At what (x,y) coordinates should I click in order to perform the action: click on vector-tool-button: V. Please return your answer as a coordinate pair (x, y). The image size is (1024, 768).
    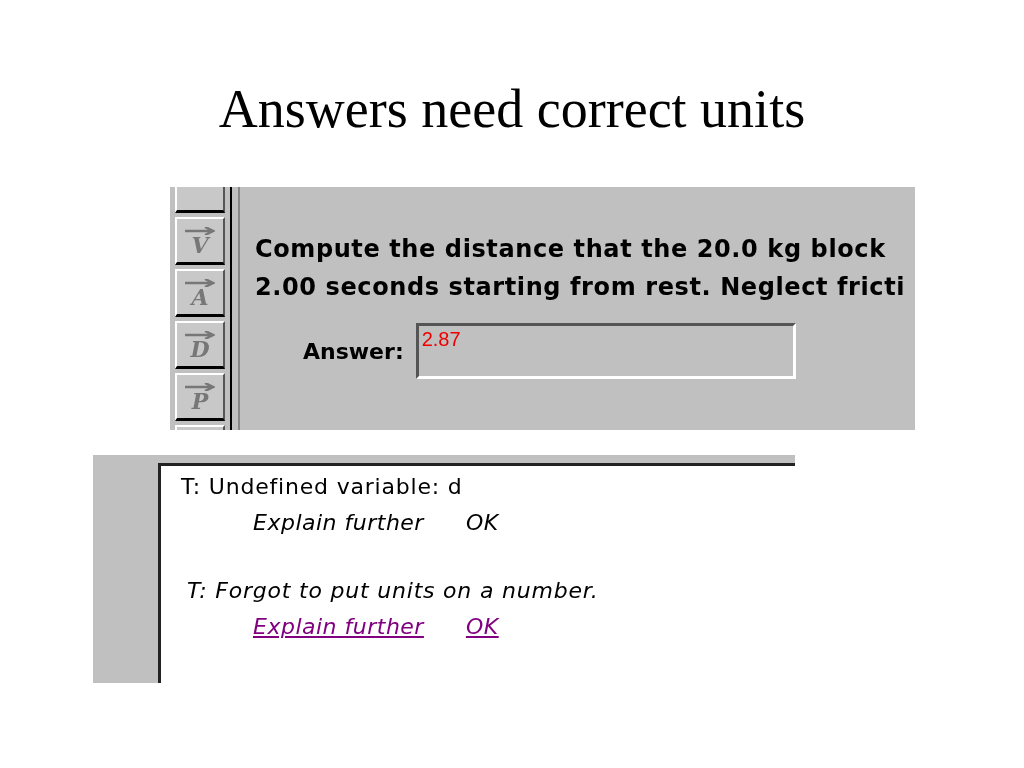
    Looking at the image, I should click on (200, 241).